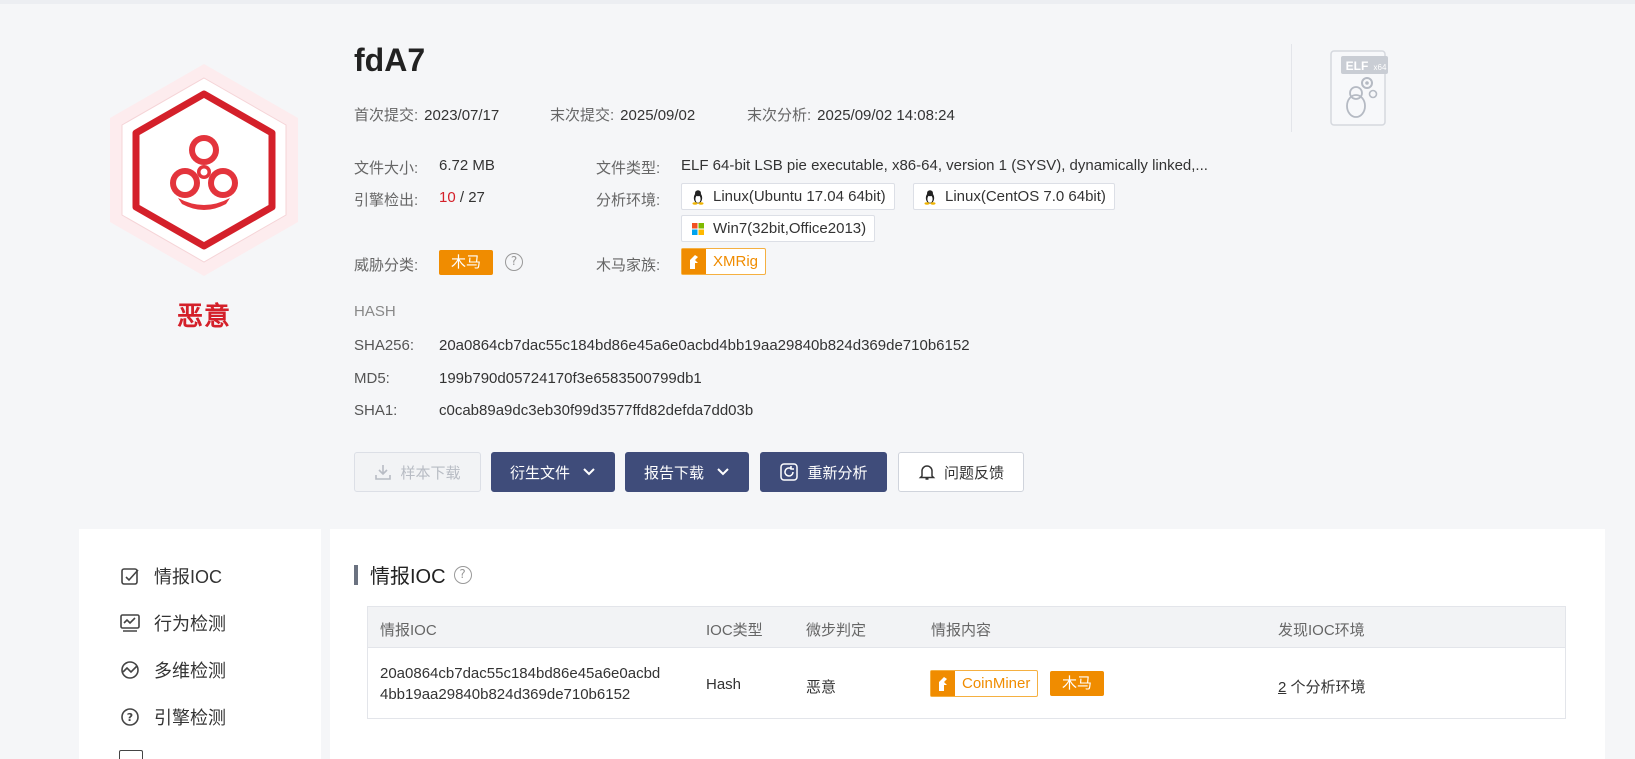 The image size is (1635, 759). I want to click on threat-class-tag: 木马, so click(466, 262).